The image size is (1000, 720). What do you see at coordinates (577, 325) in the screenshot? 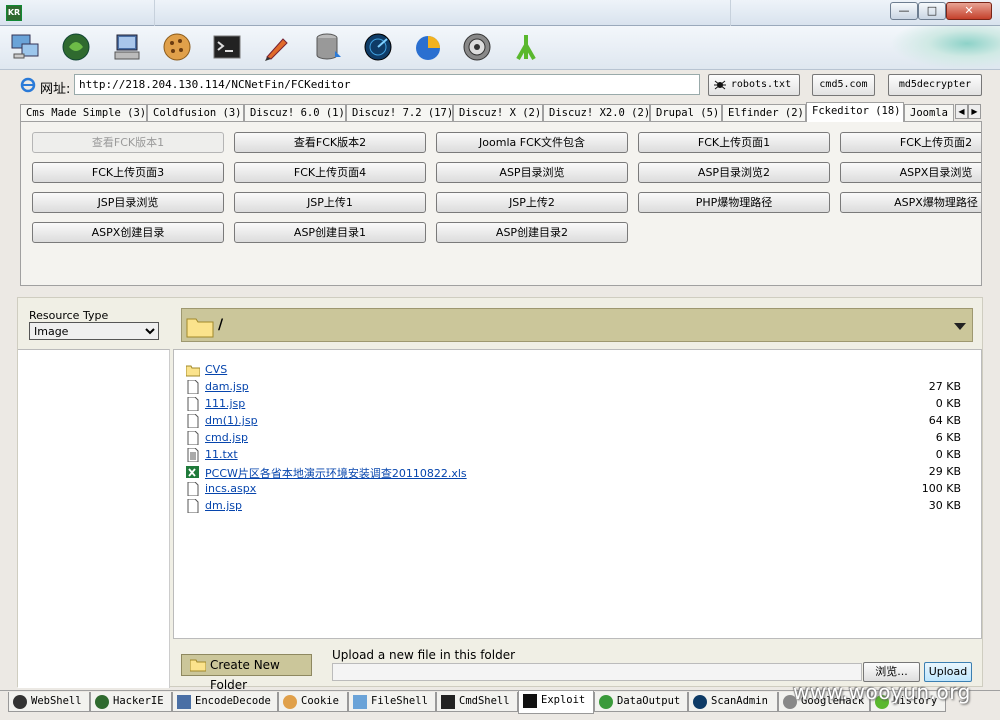
I see `current-folder-bar: /` at bounding box center [577, 325].